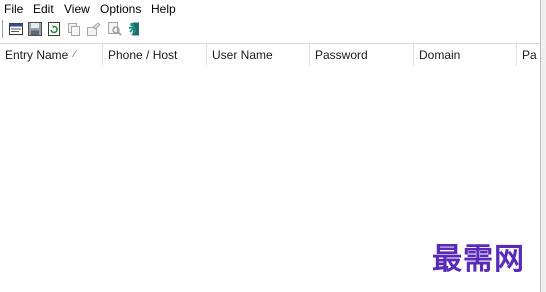 This screenshot has height=292, width=546. I want to click on refresh-icon, so click(54, 29).